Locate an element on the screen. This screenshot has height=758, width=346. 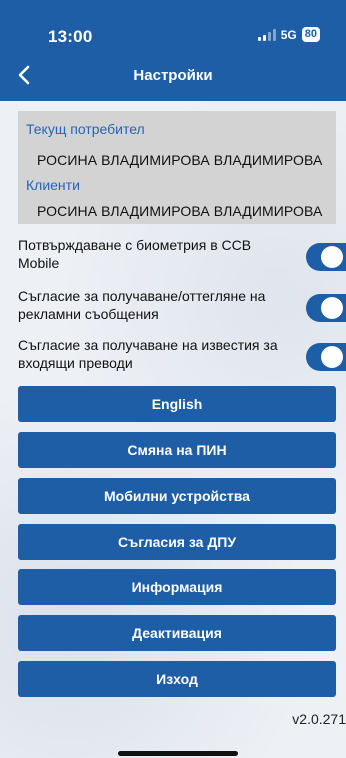
notifications-toggle is located at coordinates (326, 357).